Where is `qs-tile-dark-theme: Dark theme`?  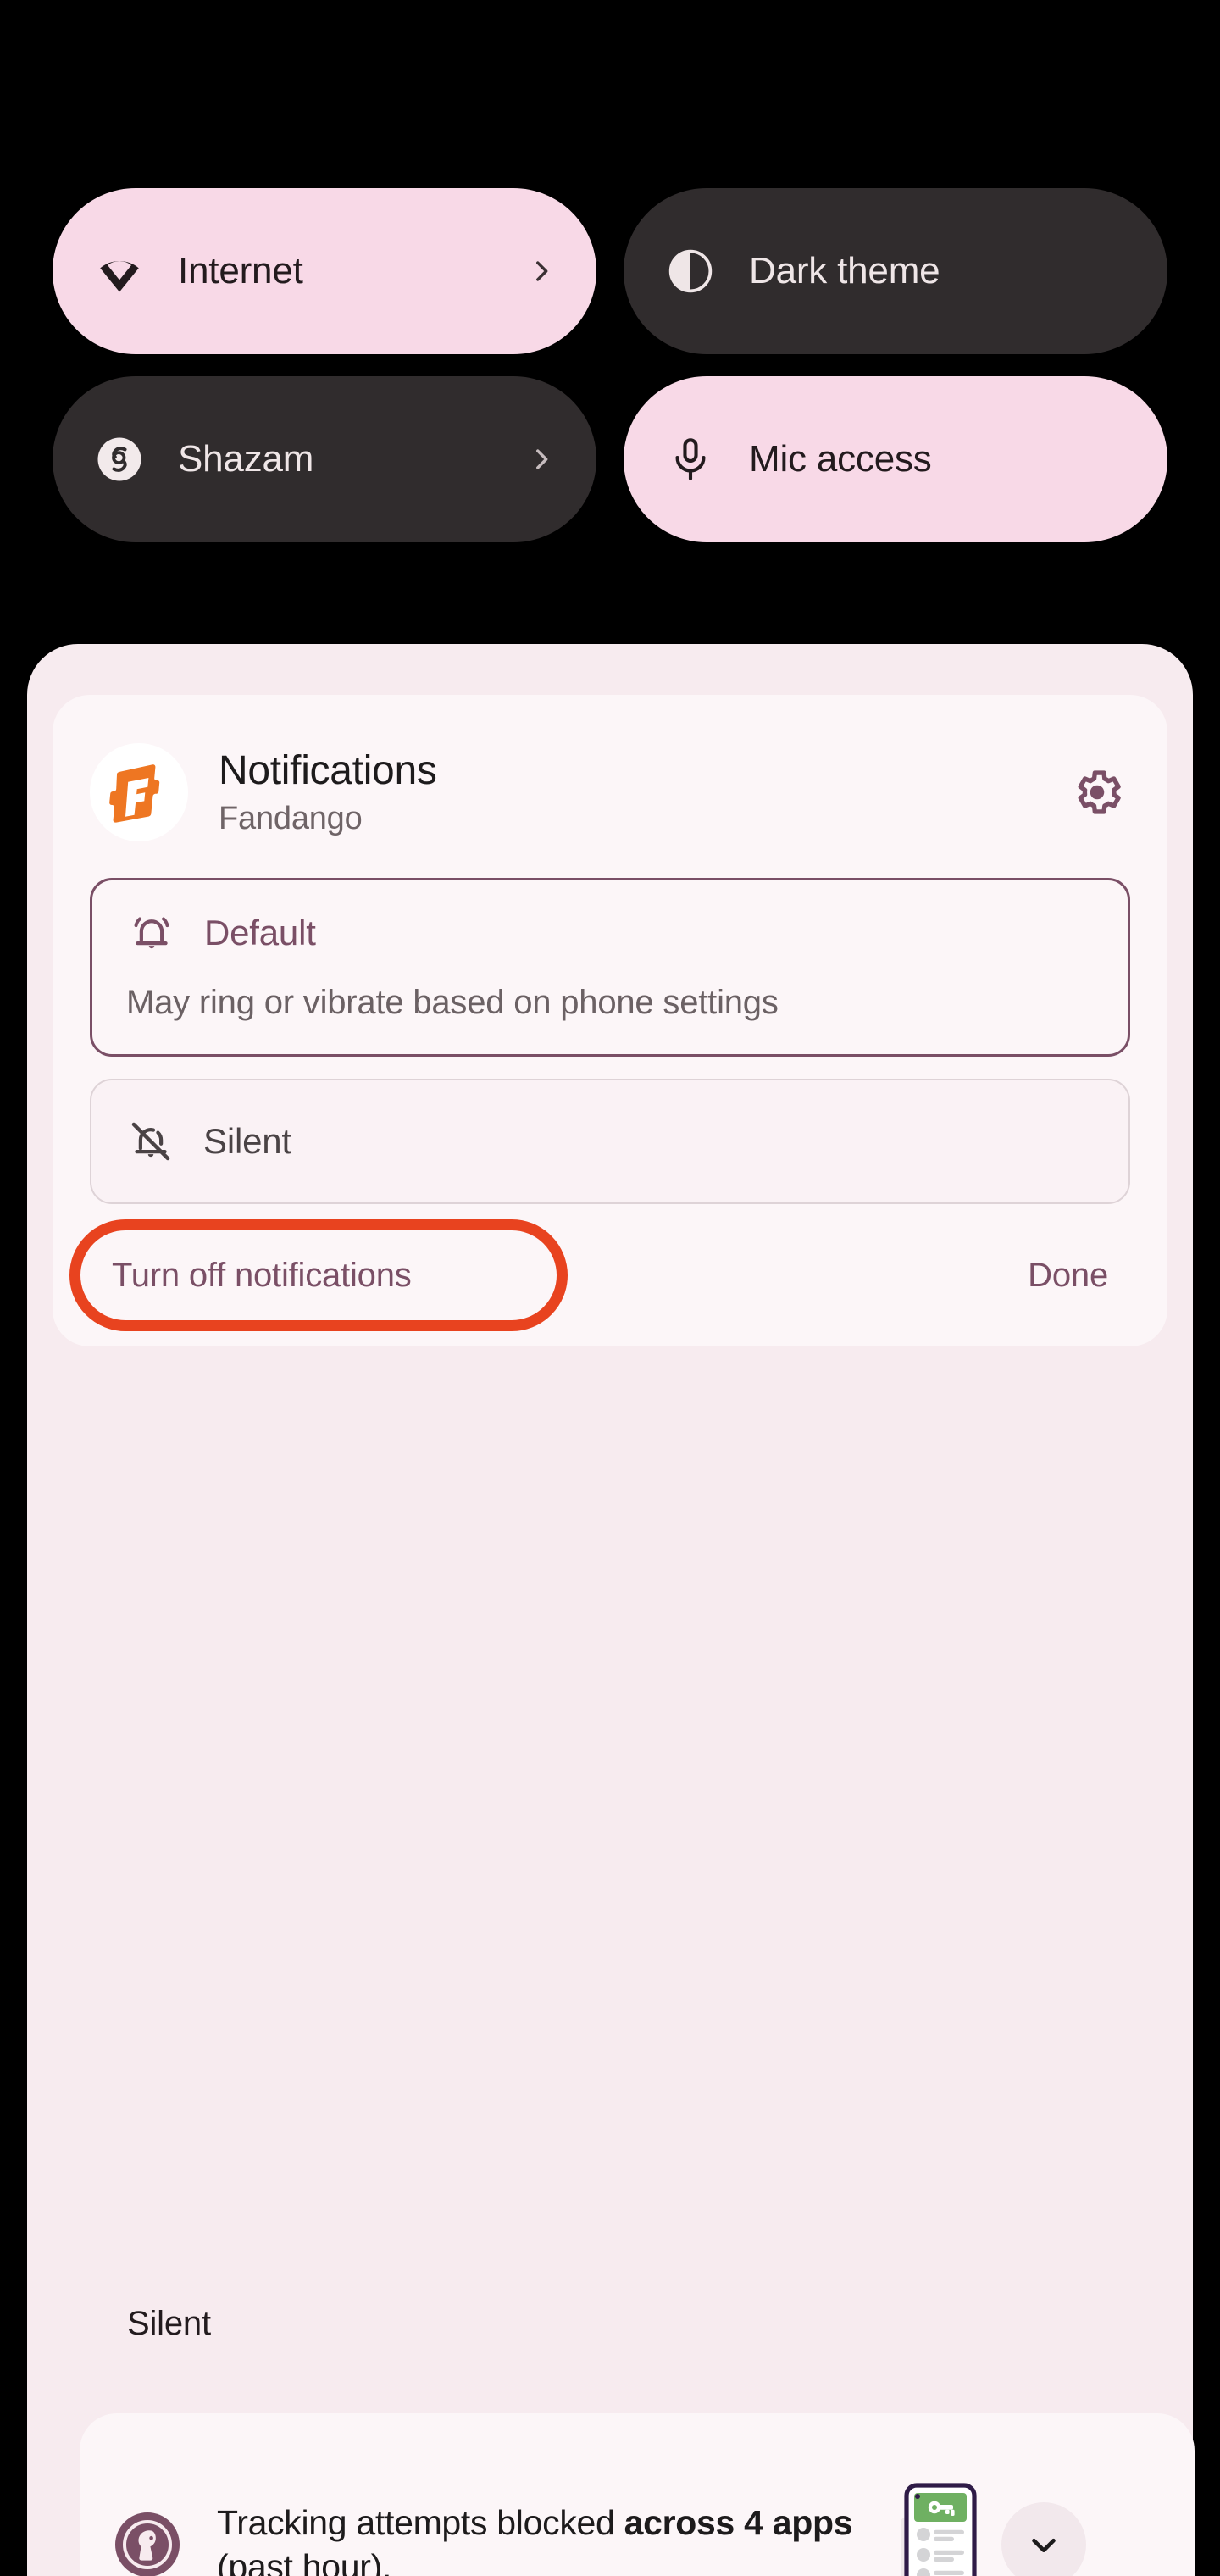 qs-tile-dark-theme: Dark theme is located at coordinates (895, 271).